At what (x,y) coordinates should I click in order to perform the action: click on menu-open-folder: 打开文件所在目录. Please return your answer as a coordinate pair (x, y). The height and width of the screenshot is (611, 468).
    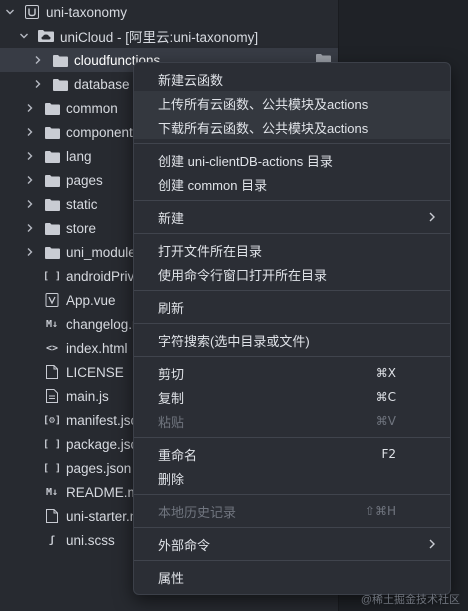
    Looking at the image, I should click on (292, 250).